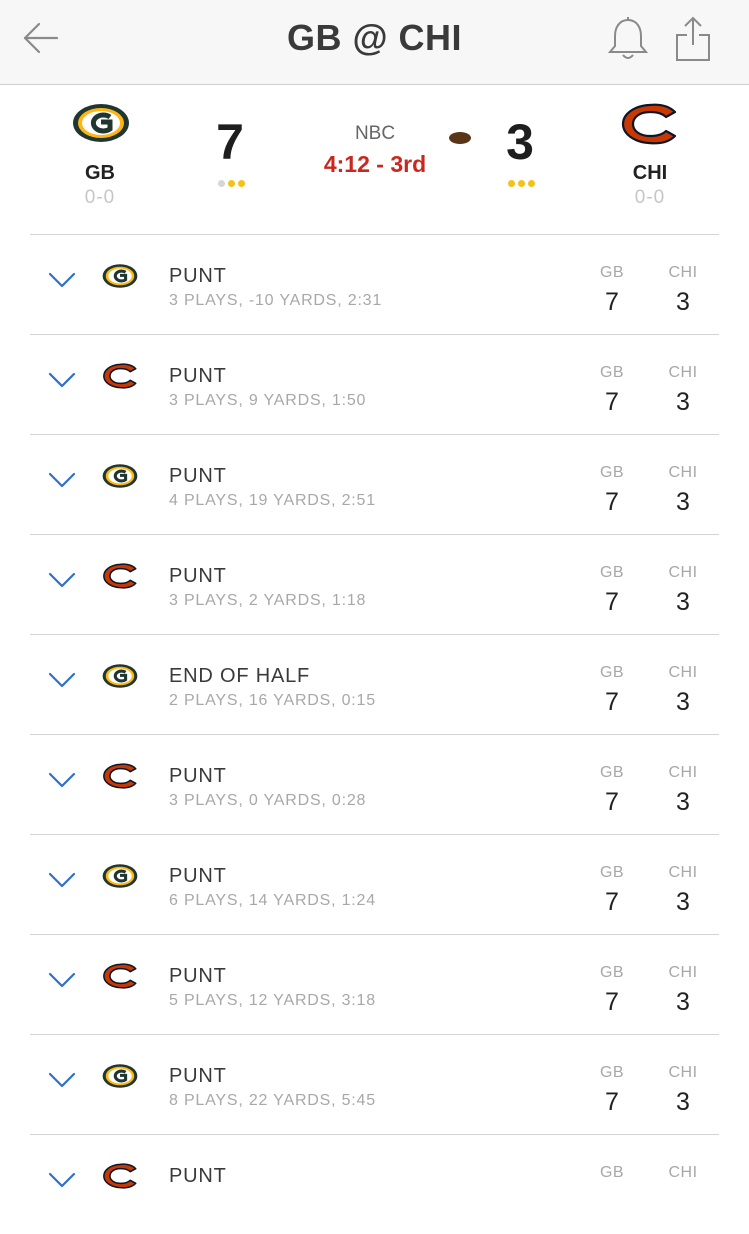 The height and width of the screenshot is (1234, 749). I want to click on home-team-record: 0-0, so click(650, 197).